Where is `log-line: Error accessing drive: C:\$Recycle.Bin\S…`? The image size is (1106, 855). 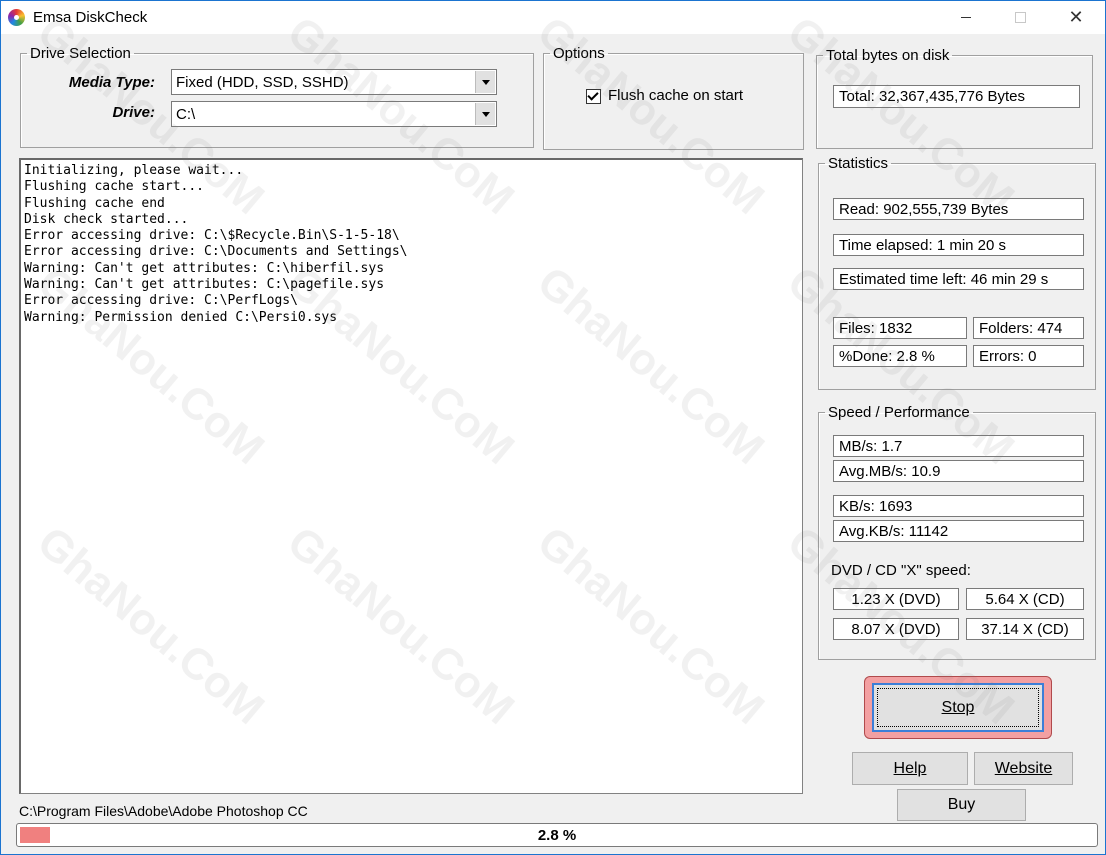
log-line: Error accessing drive: C:\$Recycle.Bin\S… is located at coordinates (212, 236).